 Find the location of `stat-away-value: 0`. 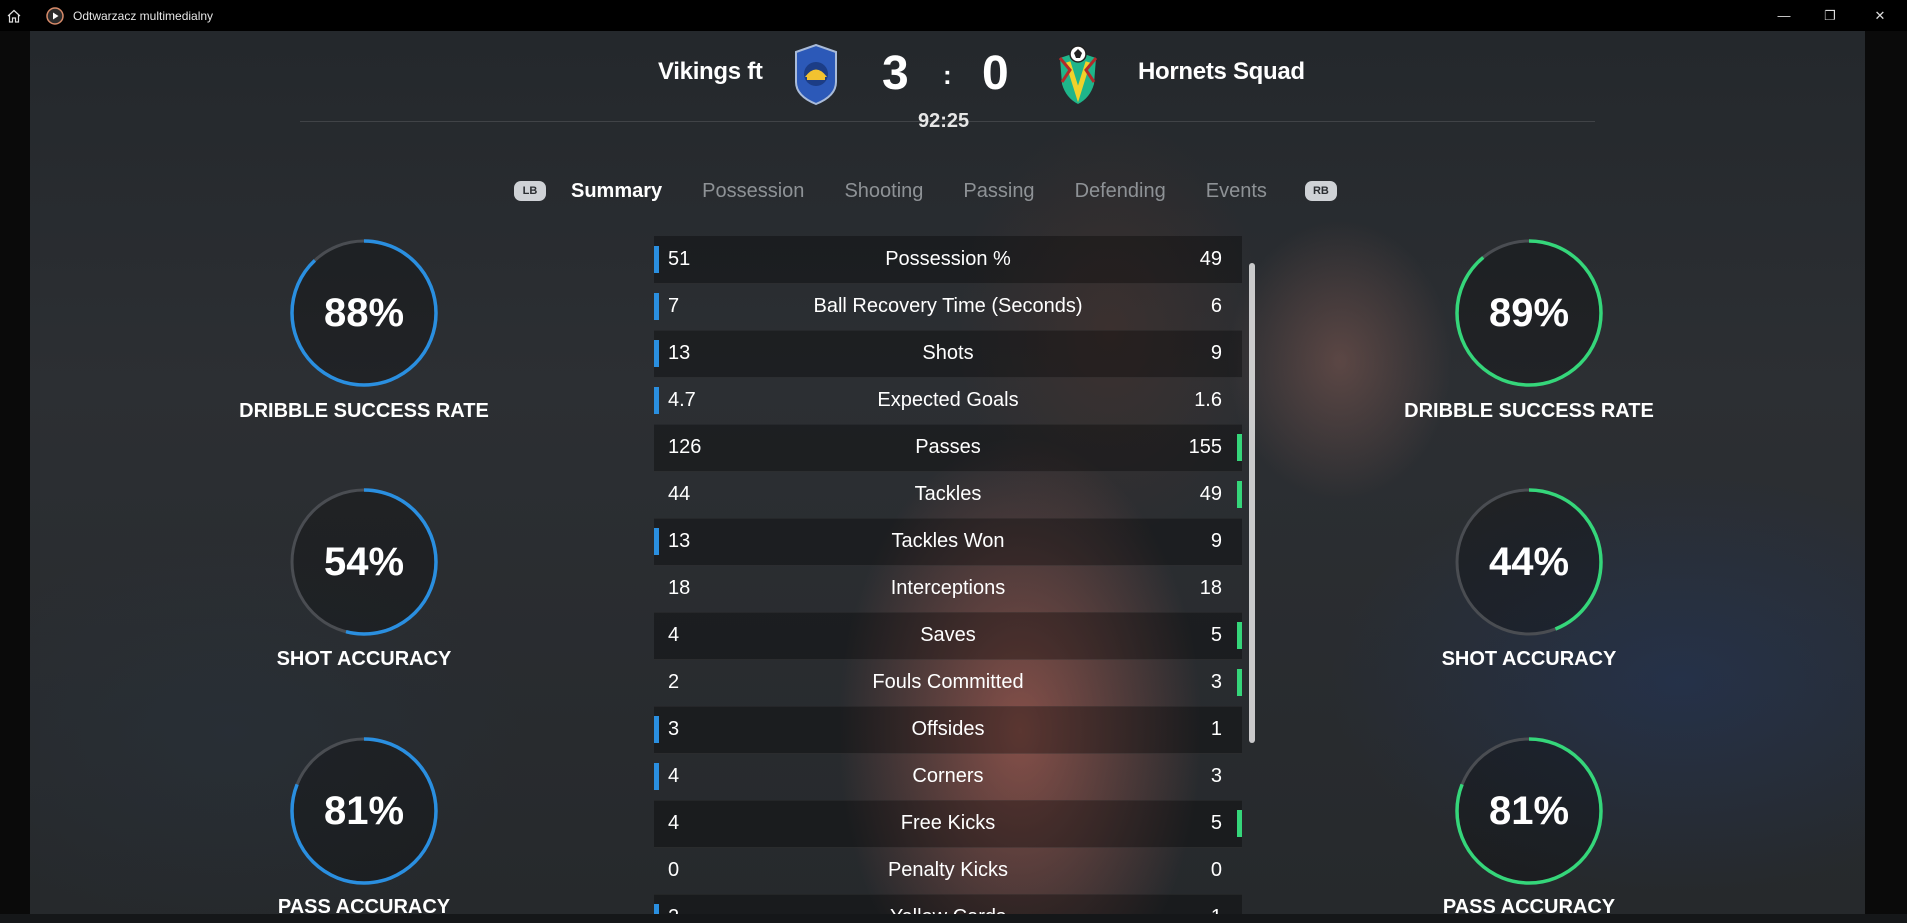

stat-away-value: 0 is located at coordinates (1216, 870).